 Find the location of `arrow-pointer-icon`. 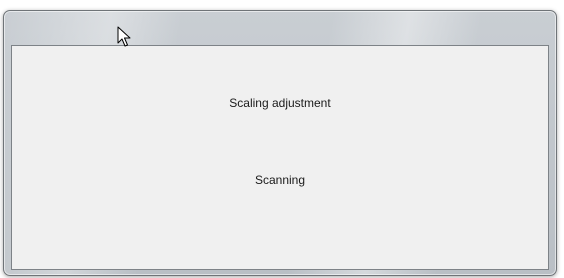

arrow-pointer-icon is located at coordinates (124, 36).